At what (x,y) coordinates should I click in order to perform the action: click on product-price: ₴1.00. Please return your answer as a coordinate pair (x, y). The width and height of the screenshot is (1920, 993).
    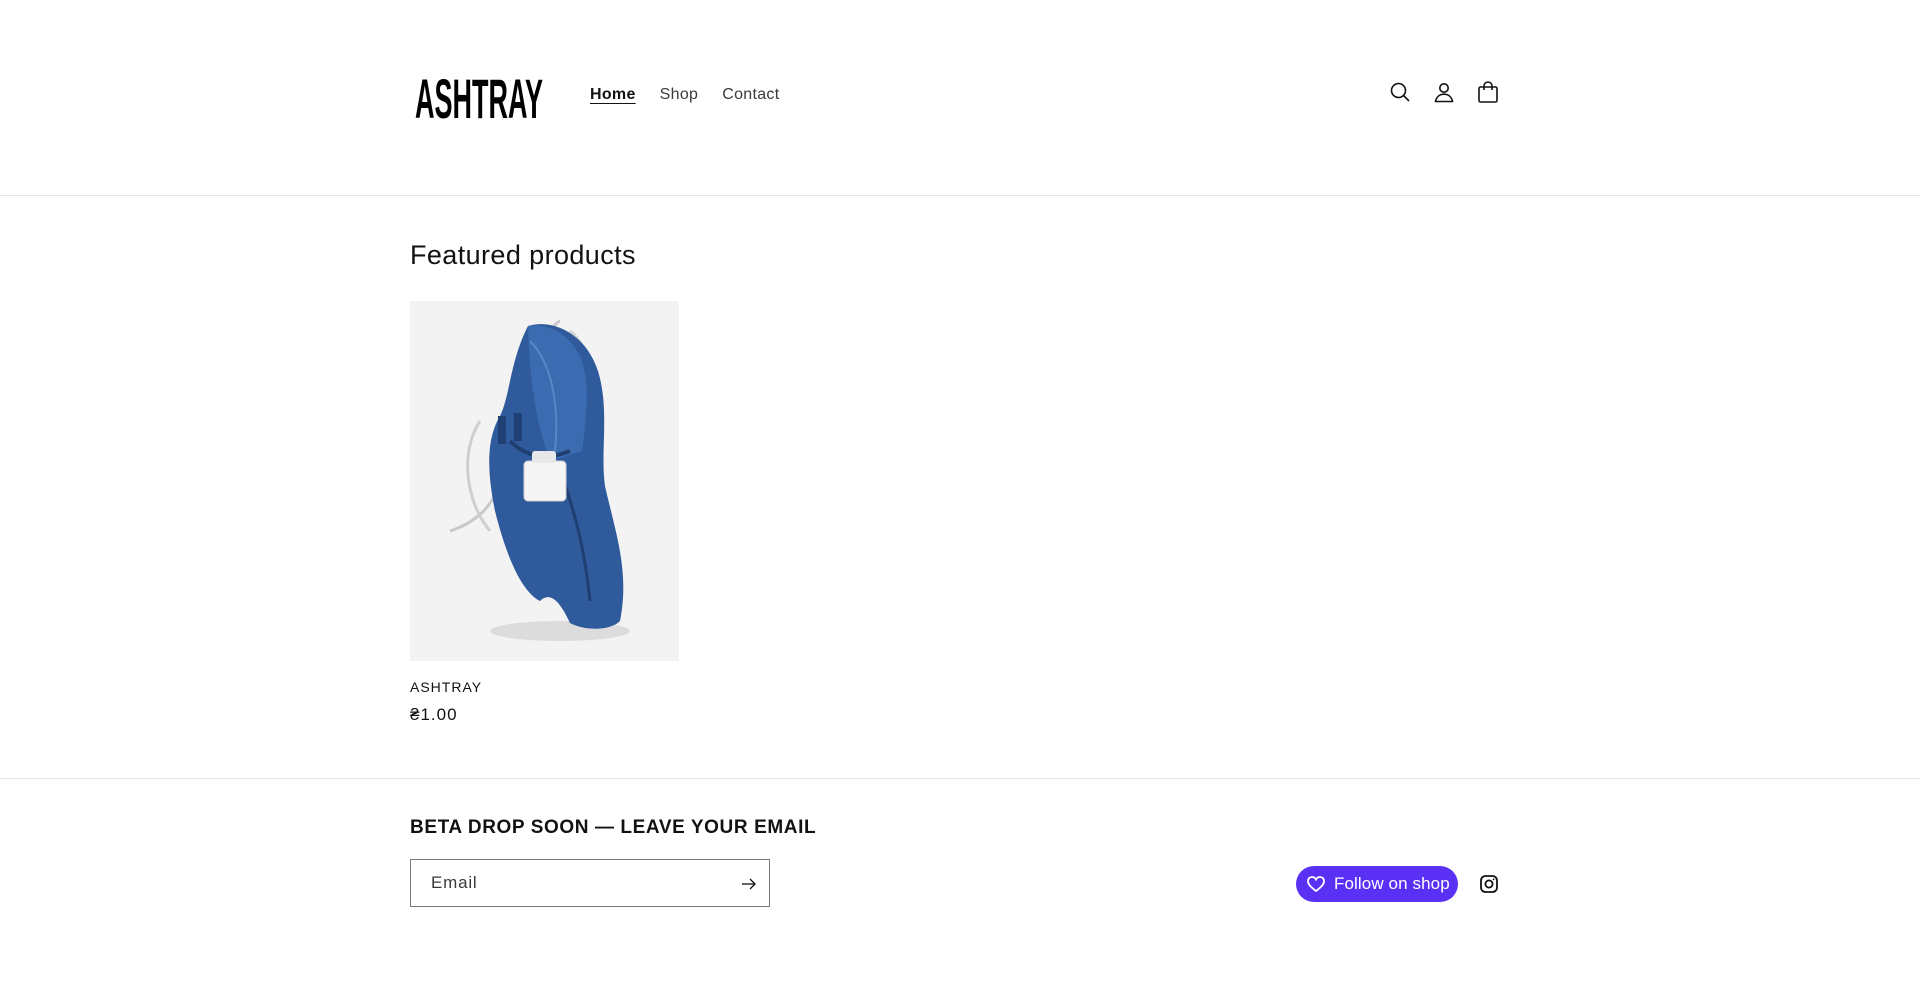
    Looking at the image, I should click on (434, 714).